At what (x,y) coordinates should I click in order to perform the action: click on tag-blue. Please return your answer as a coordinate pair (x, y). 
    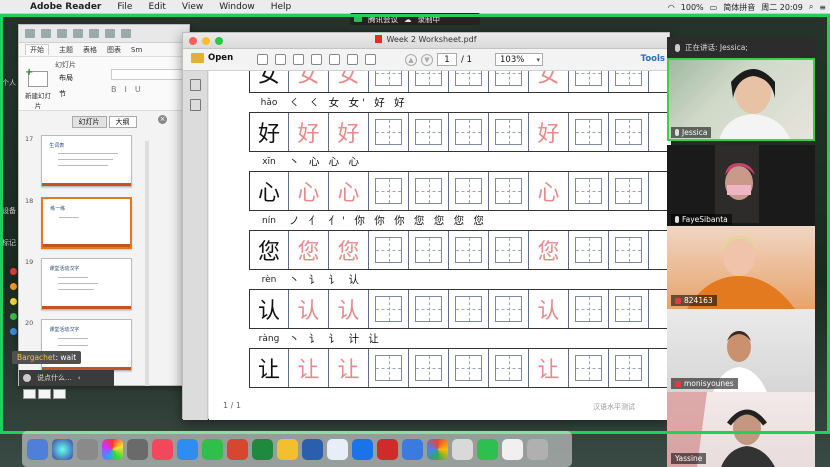
    Looking at the image, I should click on (13, 331).